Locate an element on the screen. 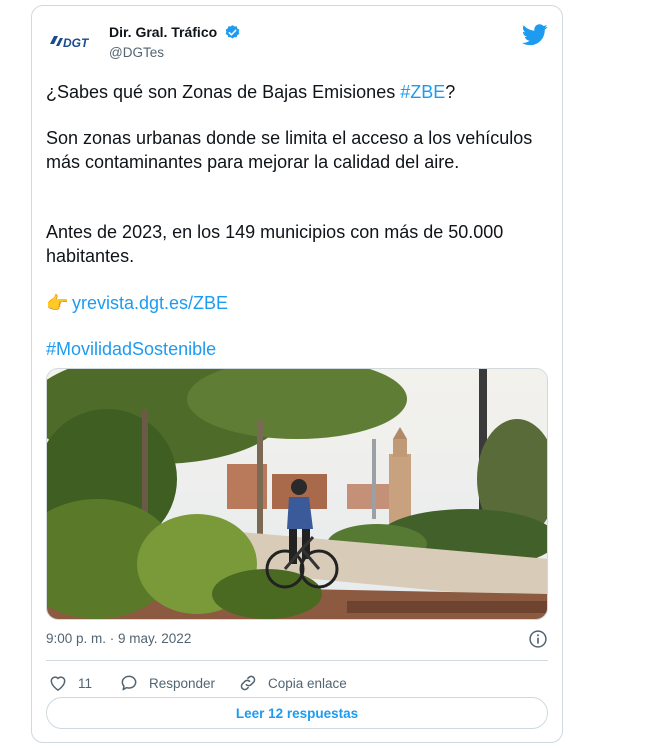 Image resolution: width=672 pixels, height=750 pixels. divider is located at coordinates (297, 660).